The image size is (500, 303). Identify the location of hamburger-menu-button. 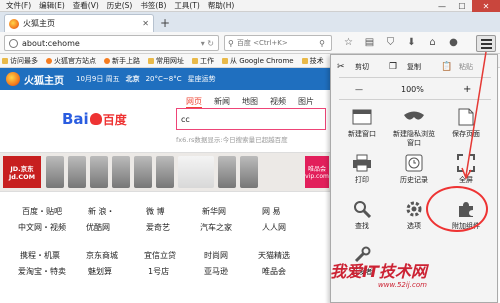
(486, 43).